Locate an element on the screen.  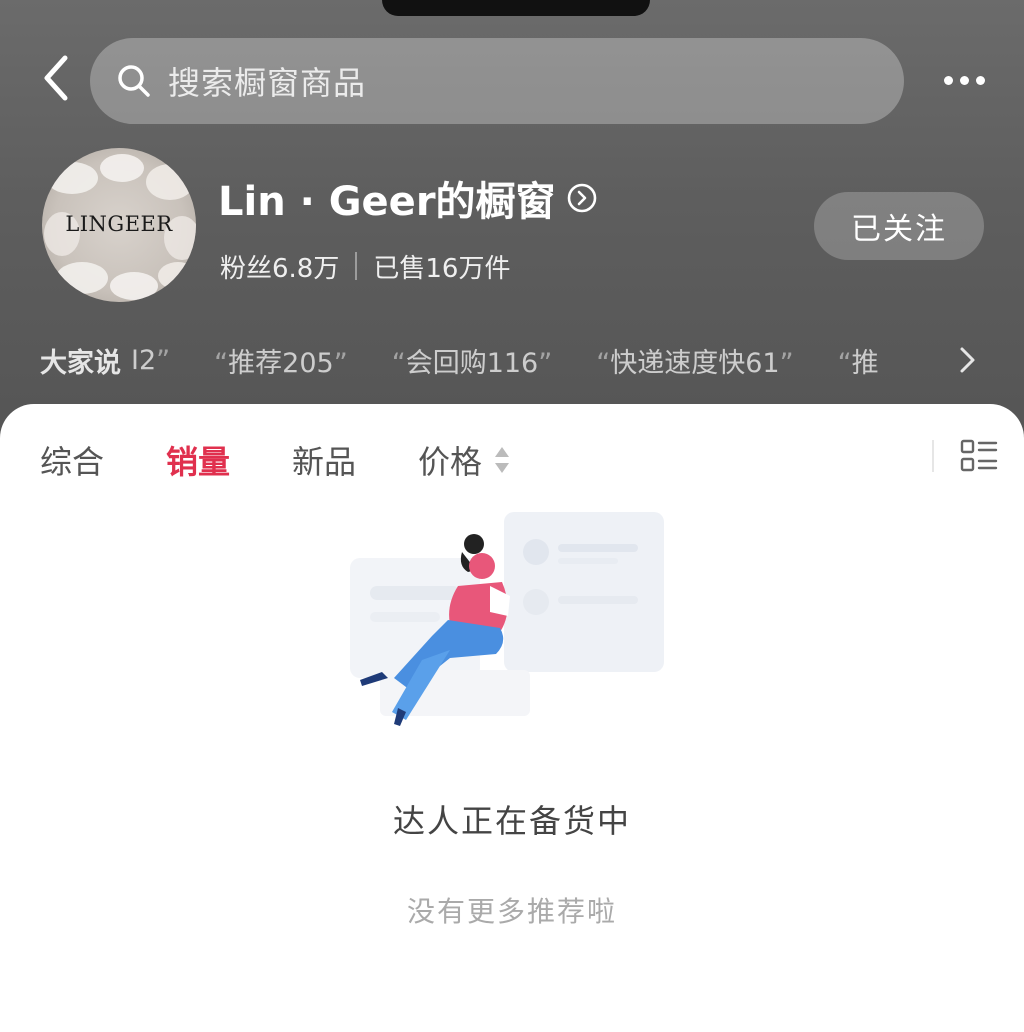
tab-price: 价格 is located at coordinates (464, 460).